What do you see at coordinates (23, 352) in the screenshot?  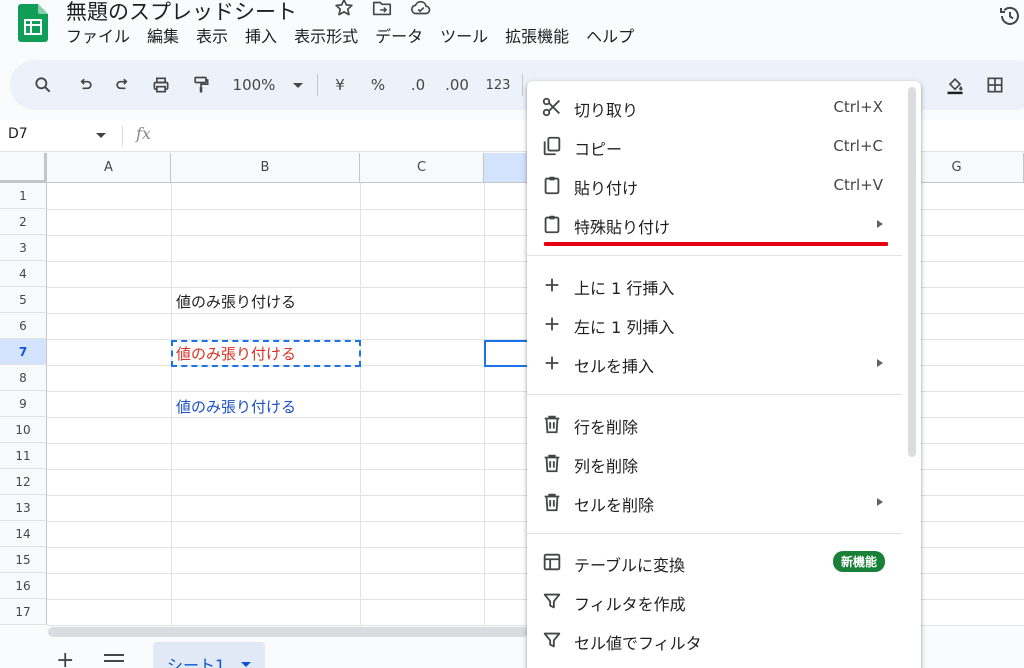 I see `row-header-selected: 7` at bounding box center [23, 352].